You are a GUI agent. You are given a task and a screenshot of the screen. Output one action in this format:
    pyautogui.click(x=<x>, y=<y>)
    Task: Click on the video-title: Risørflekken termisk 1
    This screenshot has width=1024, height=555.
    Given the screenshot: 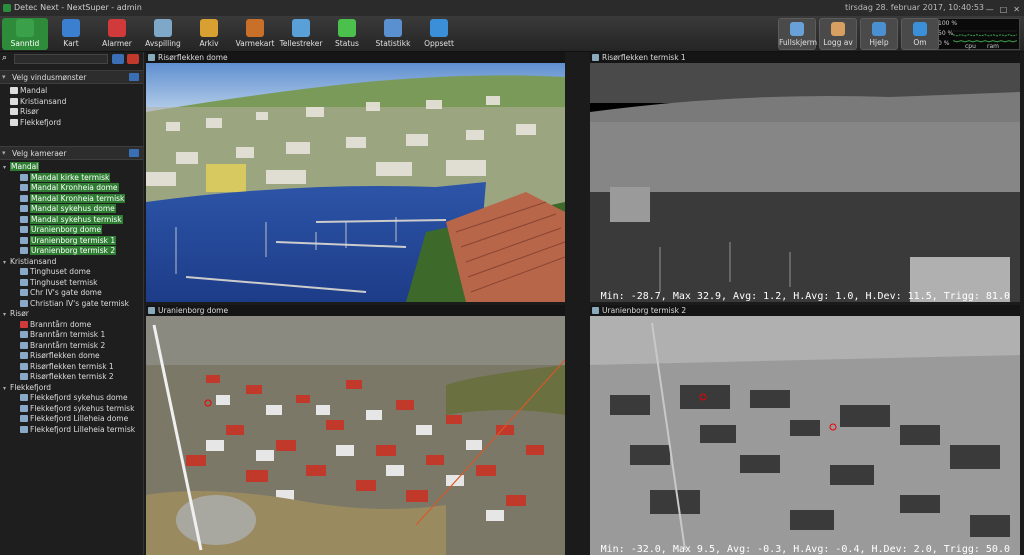 What is the action you would take?
    pyautogui.click(x=644, y=57)
    